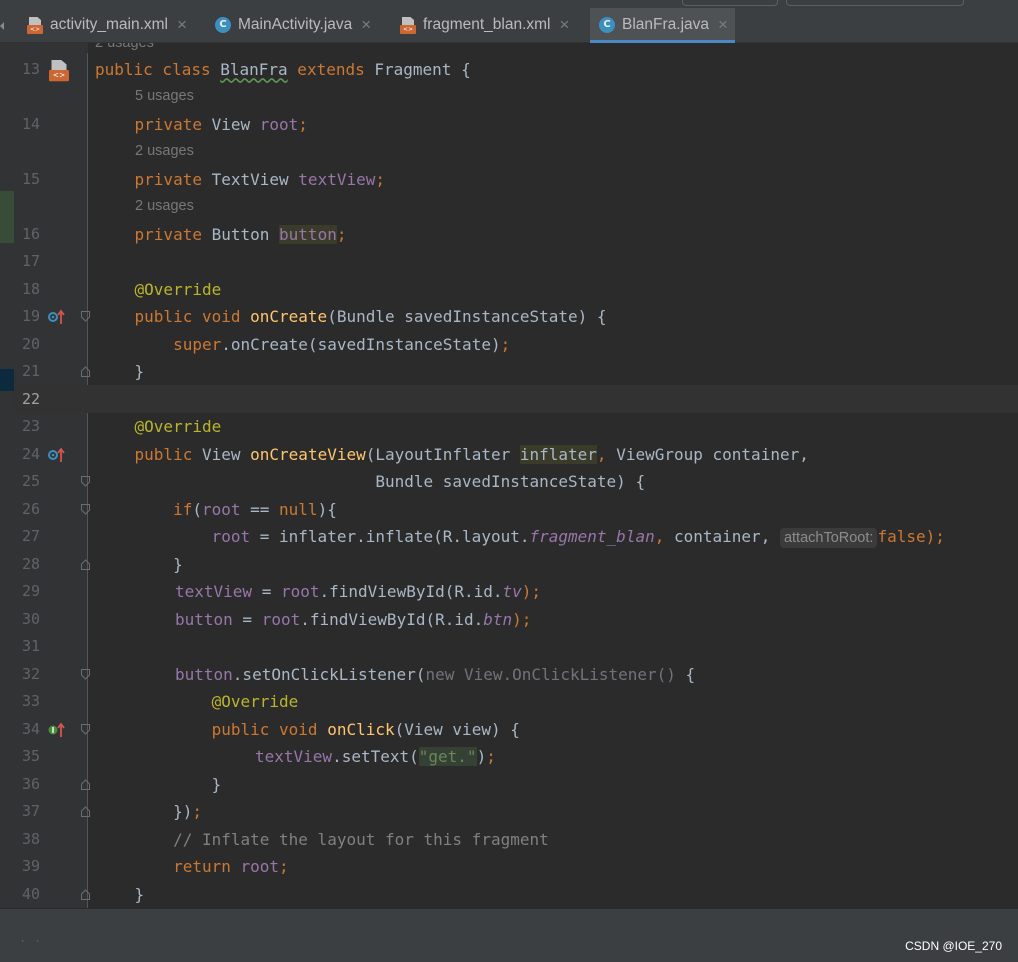  What do you see at coordinates (30, 563) in the screenshot?
I see `line-number: 28` at bounding box center [30, 563].